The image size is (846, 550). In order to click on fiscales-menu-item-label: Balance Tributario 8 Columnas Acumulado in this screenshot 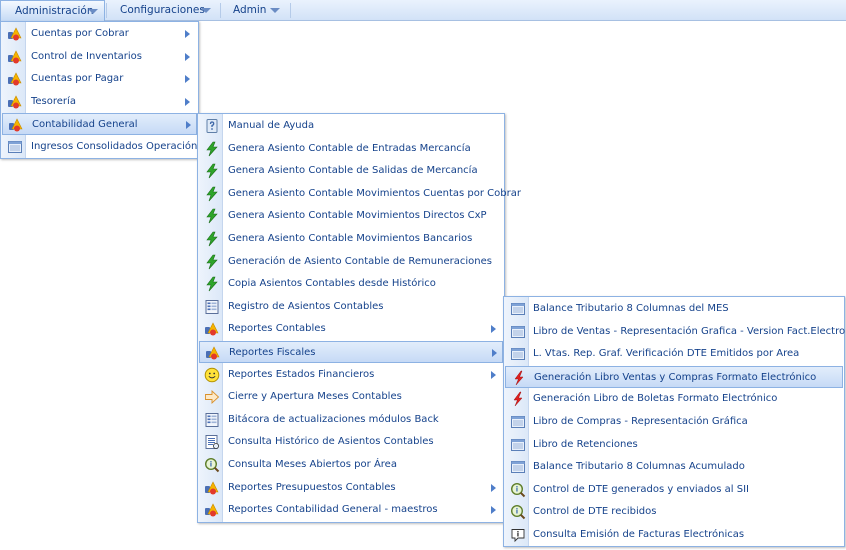, I will do `click(639, 467)`.